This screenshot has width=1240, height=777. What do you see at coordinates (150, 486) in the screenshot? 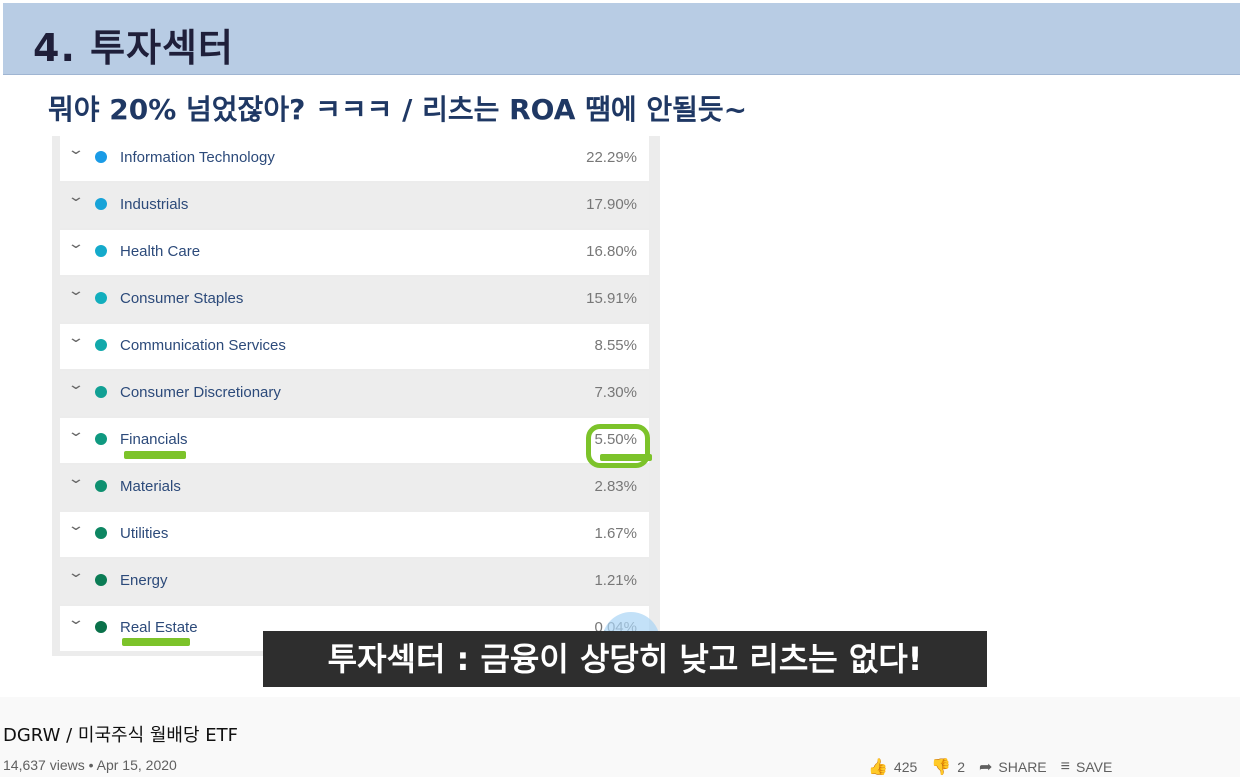
I see `sector-name: Materials` at bounding box center [150, 486].